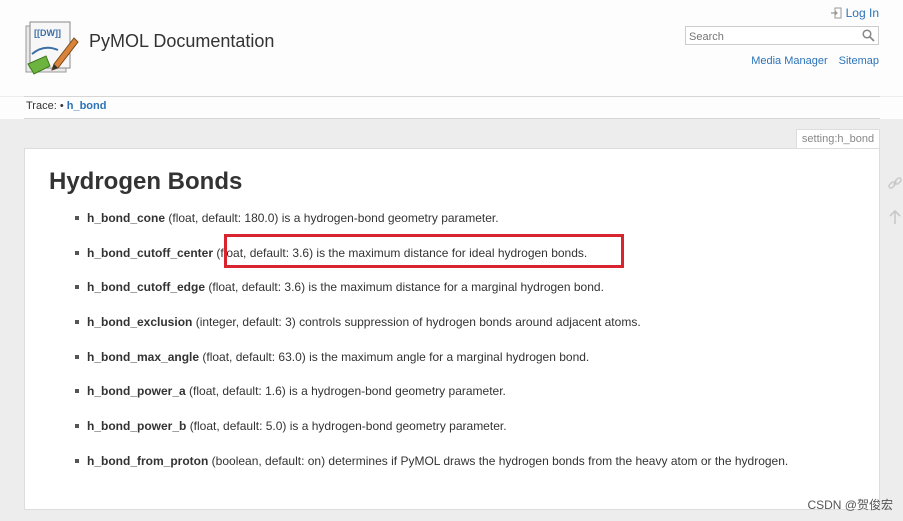 Image resolution: width=903 pixels, height=521 pixels. Describe the element at coordinates (126, 218) in the screenshot. I see `setting-name: h_bond_cone` at that location.